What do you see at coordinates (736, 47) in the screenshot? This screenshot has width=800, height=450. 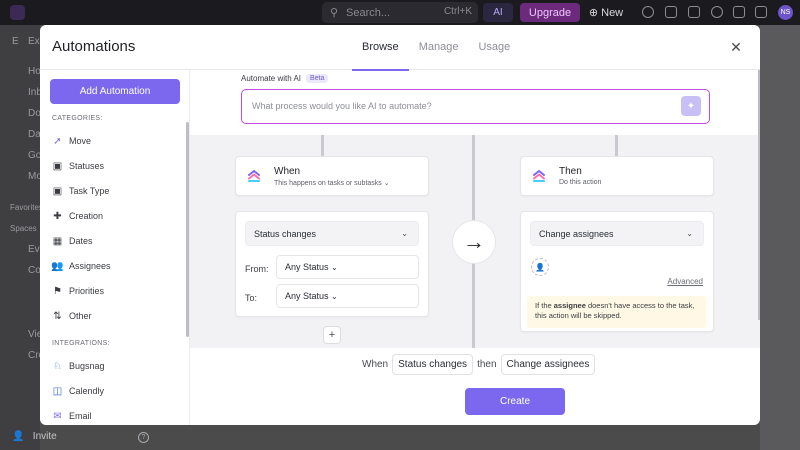 I see `close-icon: ✕` at bounding box center [736, 47].